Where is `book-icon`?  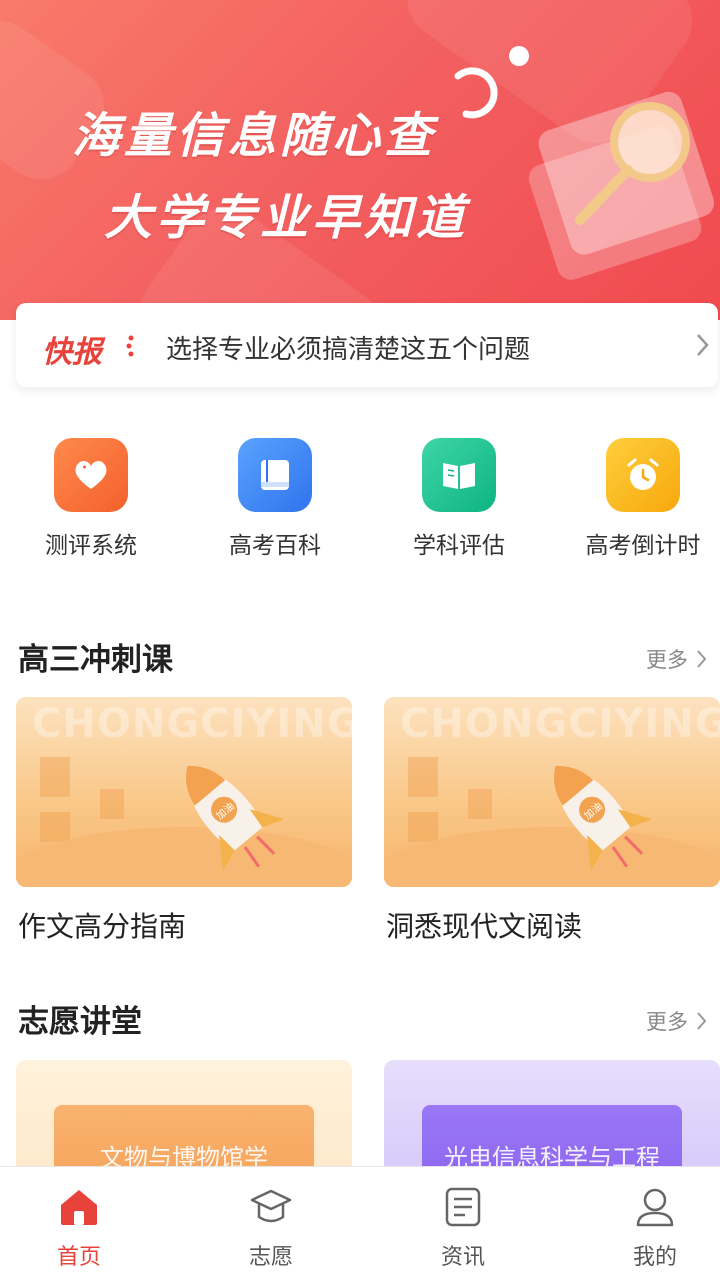
book-icon is located at coordinates (275, 475).